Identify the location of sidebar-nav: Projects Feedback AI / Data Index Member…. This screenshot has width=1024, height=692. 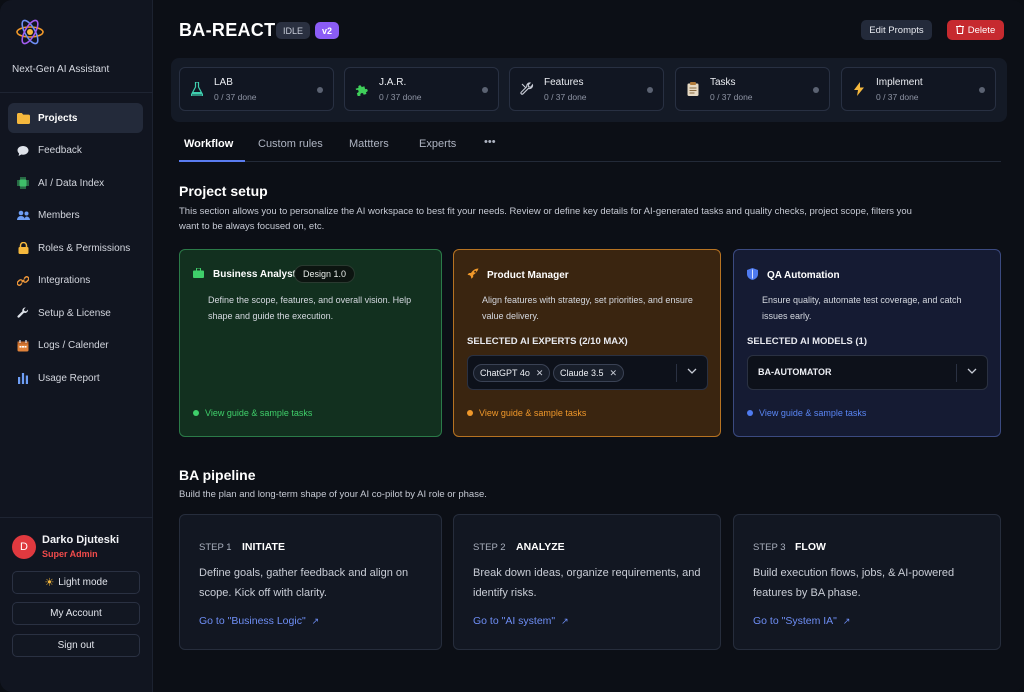
(75, 249).